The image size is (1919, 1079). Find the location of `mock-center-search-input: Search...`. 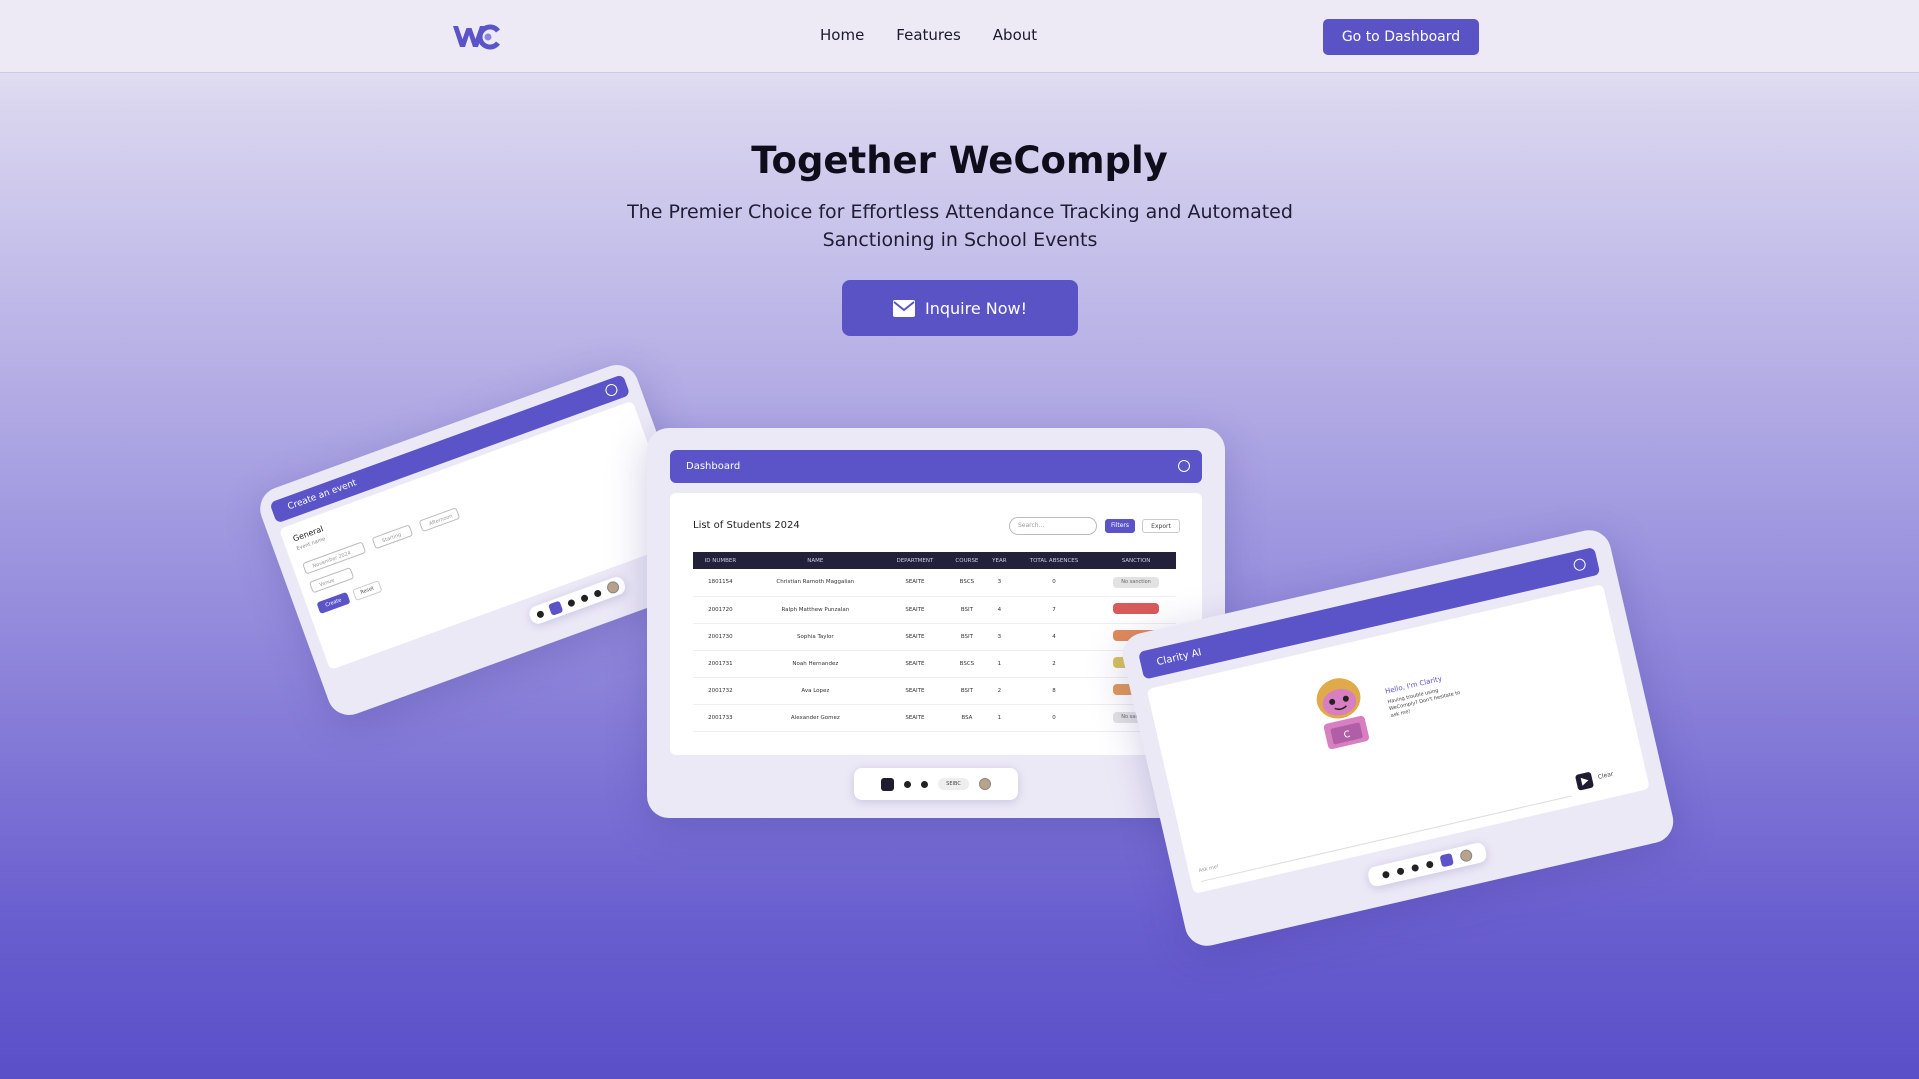

mock-center-search-input: Search... is located at coordinates (1053, 526).